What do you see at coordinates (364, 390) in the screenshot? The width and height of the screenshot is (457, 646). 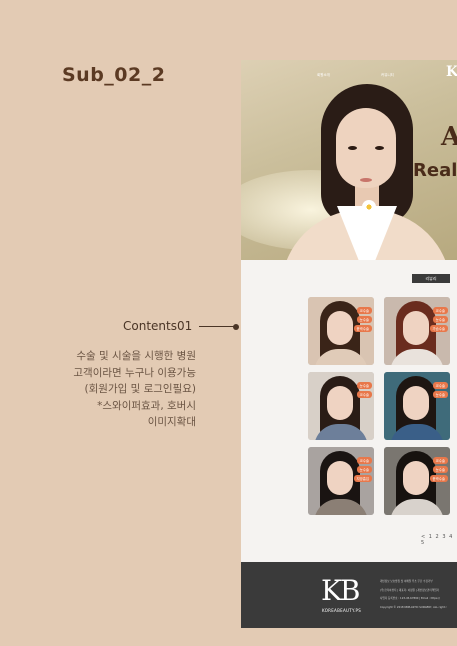 I see `card-tag-list: 눈수술코수술` at bounding box center [364, 390].